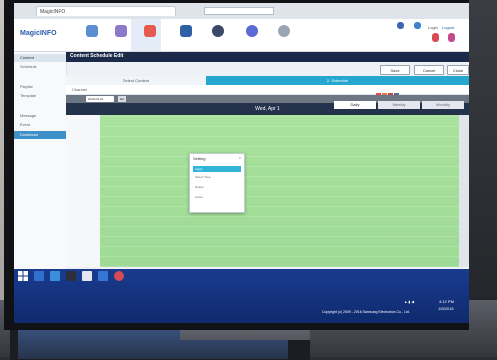  I want to click on app-taskbar-icon, so click(103, 276).